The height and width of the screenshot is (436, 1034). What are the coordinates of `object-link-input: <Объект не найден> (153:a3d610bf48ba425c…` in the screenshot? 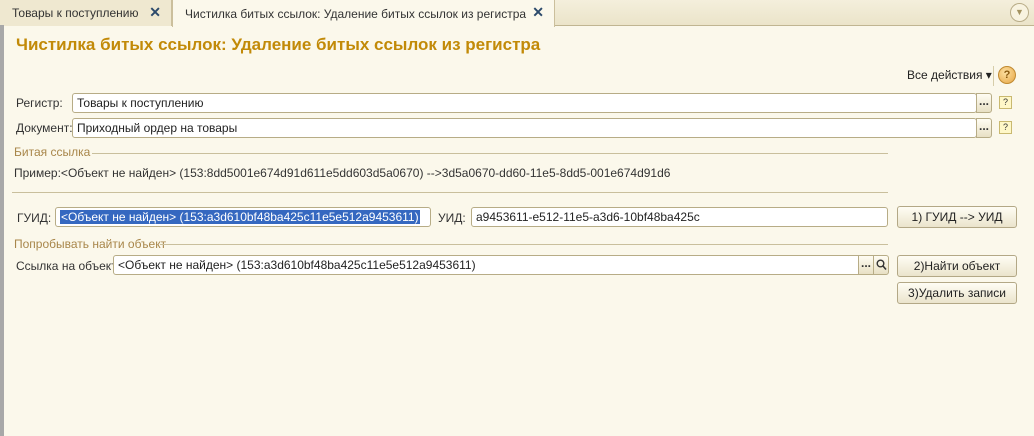 It's located at (486, 265).